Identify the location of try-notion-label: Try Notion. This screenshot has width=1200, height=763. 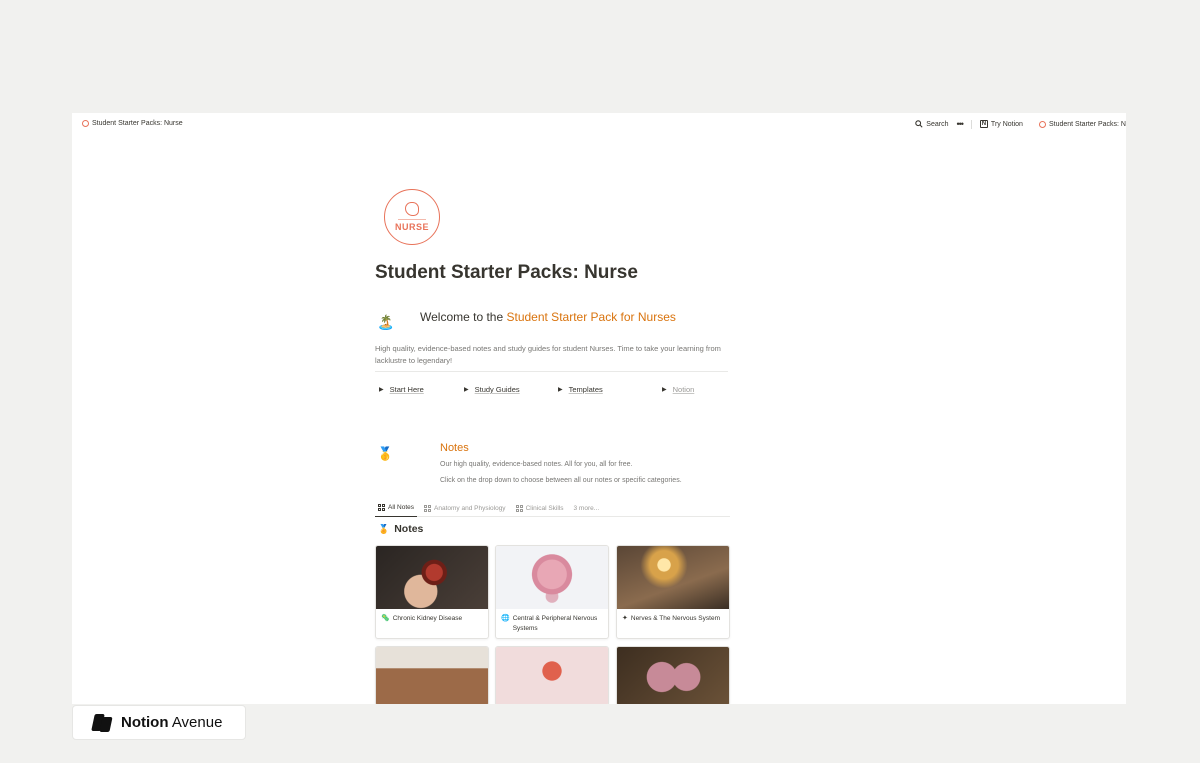
(1006, 124).